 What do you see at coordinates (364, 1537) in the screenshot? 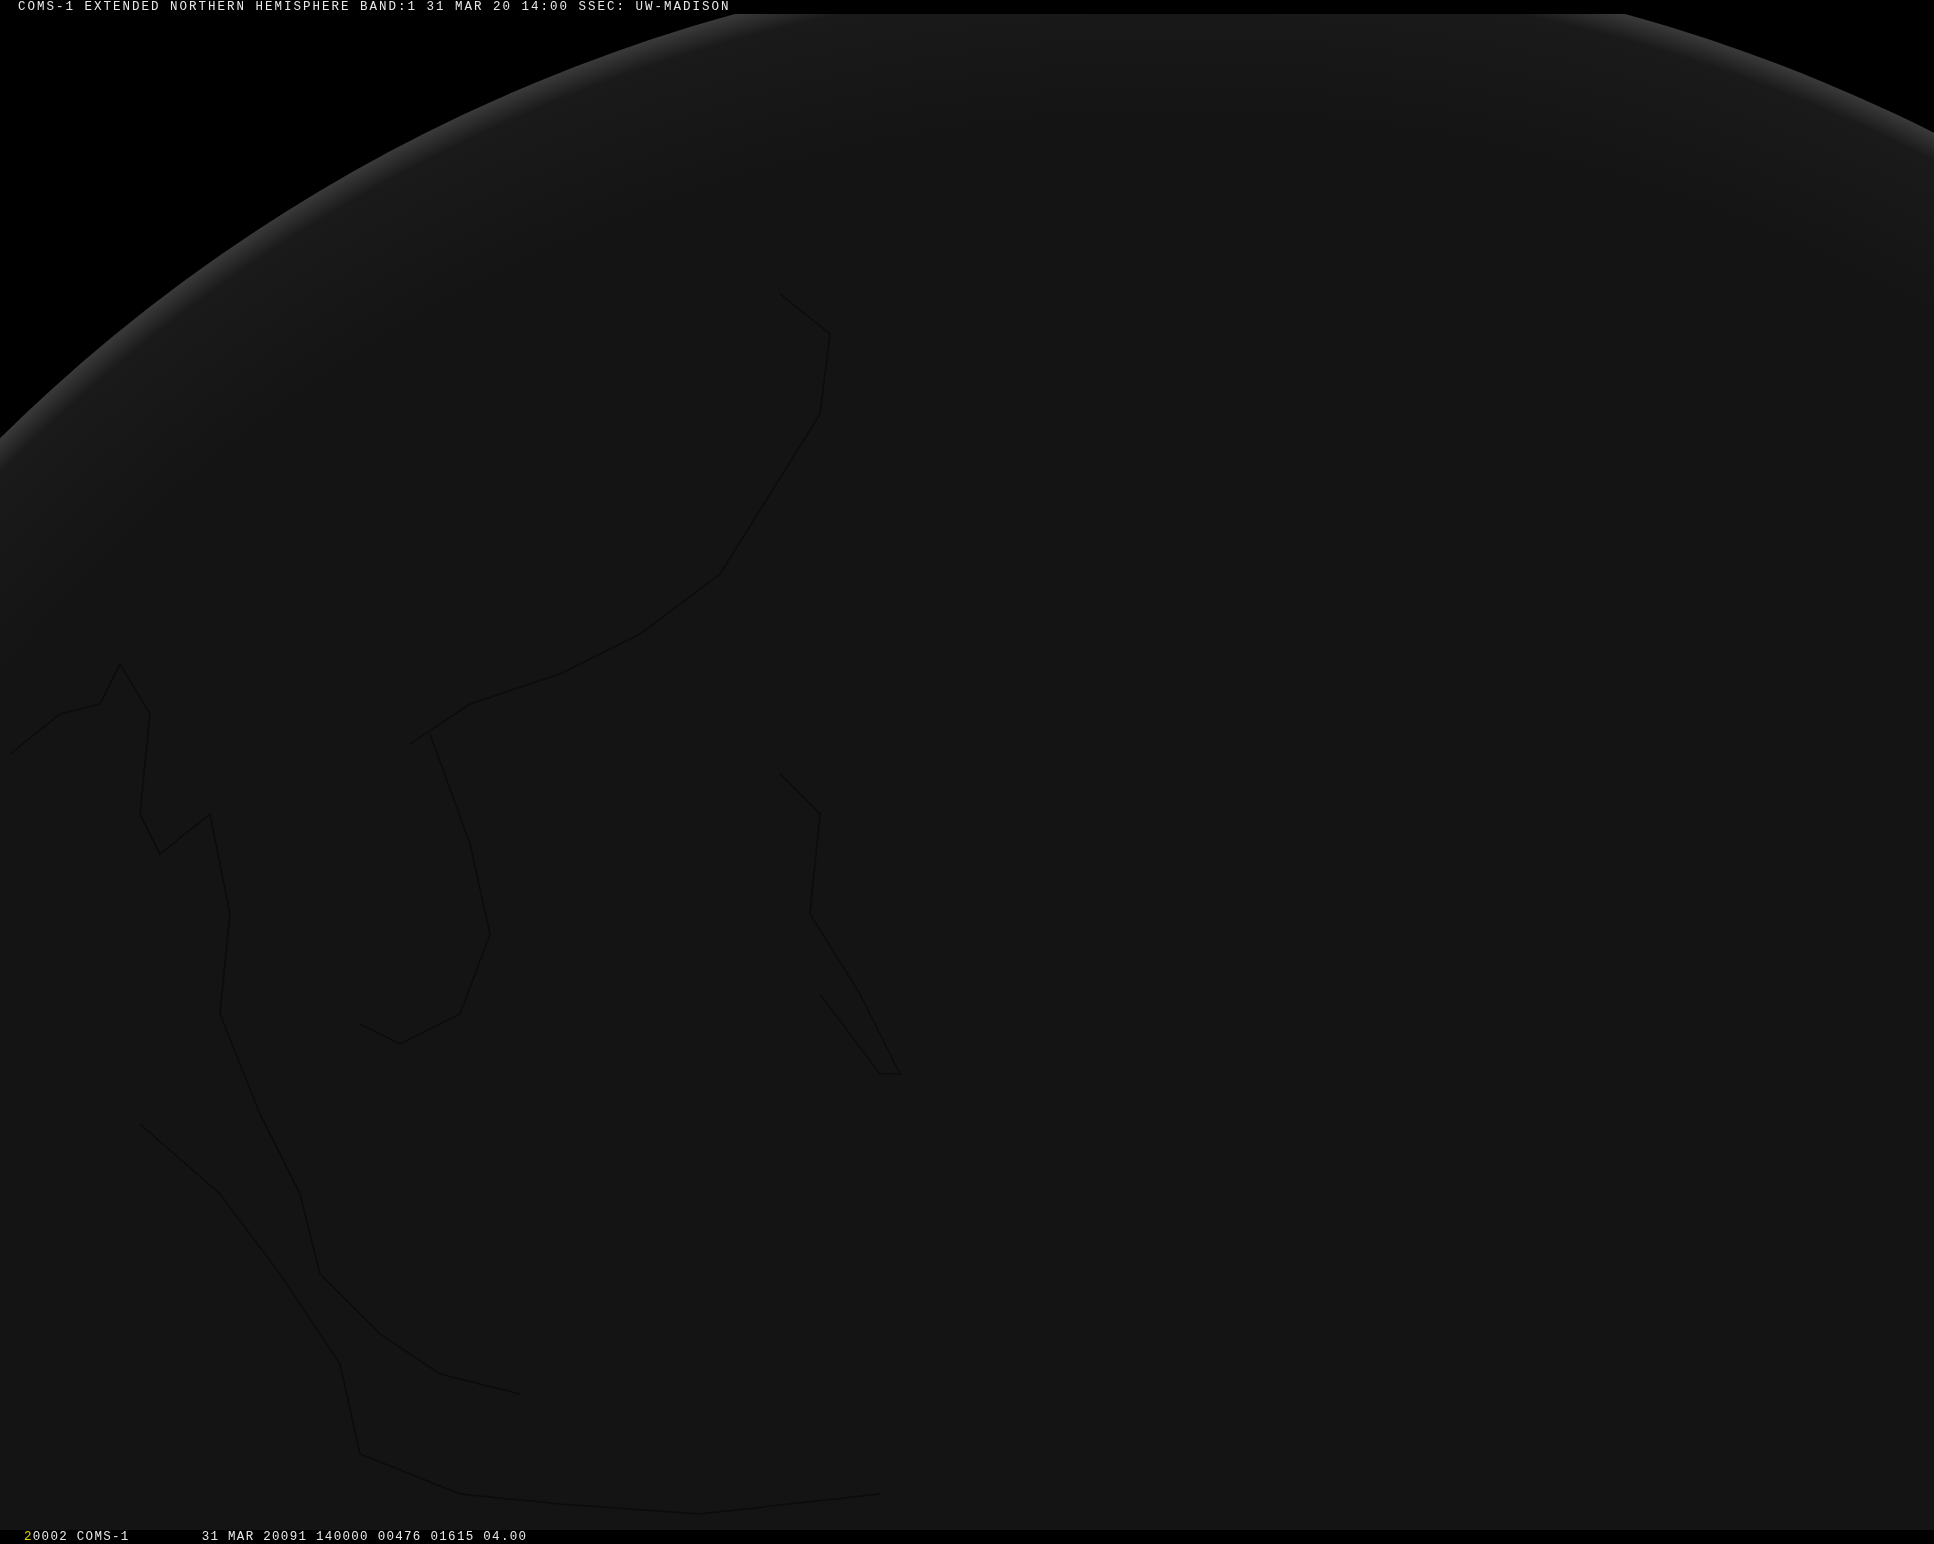
I see `image-info-text: 31 MAR 20091 140000 00476 01615 04.00` at bounding box center [364, 1537].